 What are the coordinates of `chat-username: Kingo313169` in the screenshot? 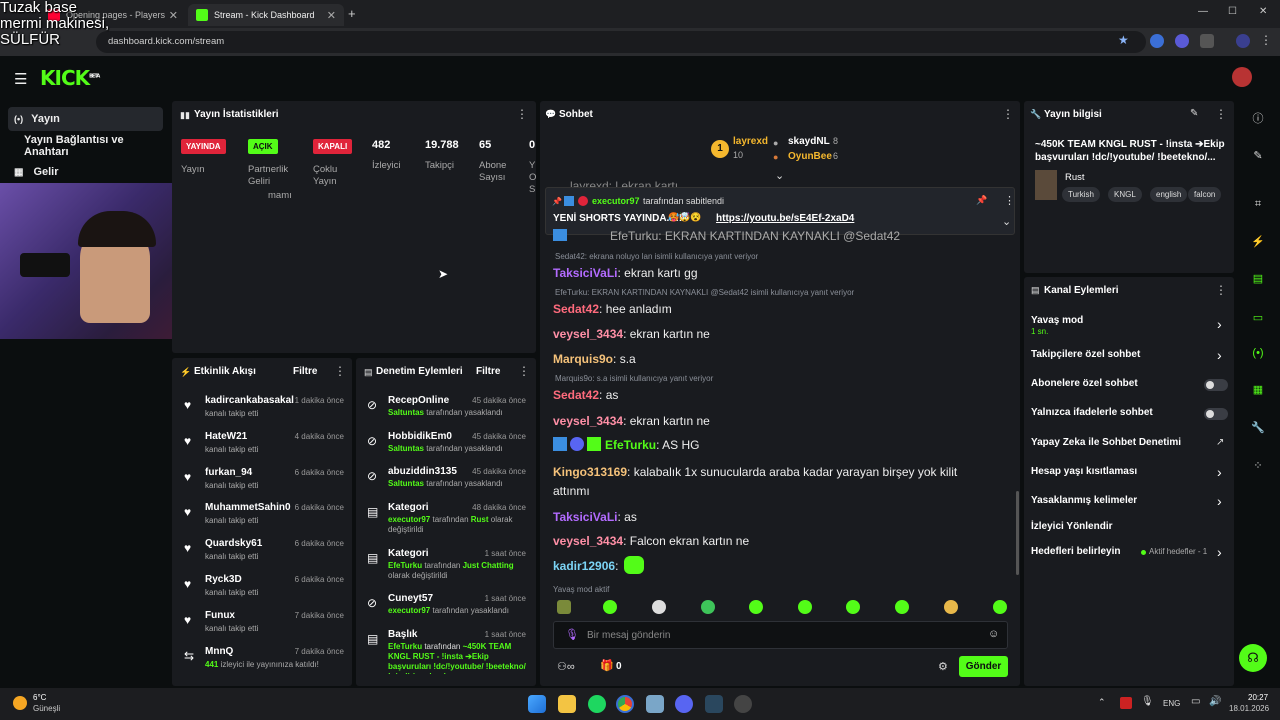 It's located at (590, 472).